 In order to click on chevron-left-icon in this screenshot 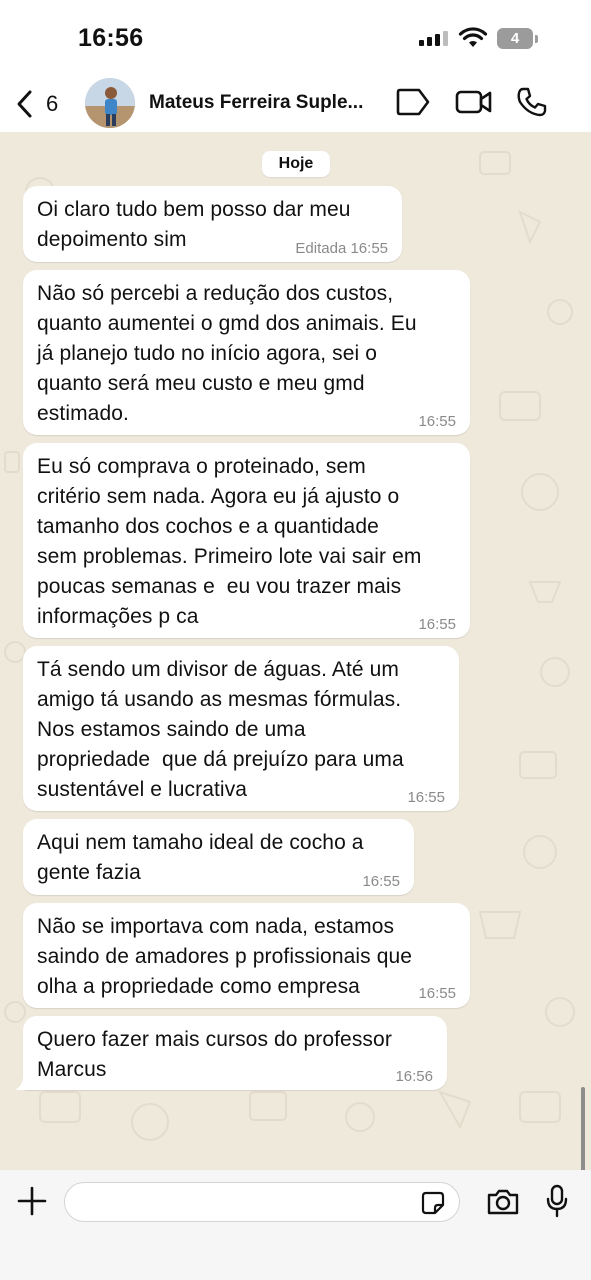, I will do `click(24, 104)`.